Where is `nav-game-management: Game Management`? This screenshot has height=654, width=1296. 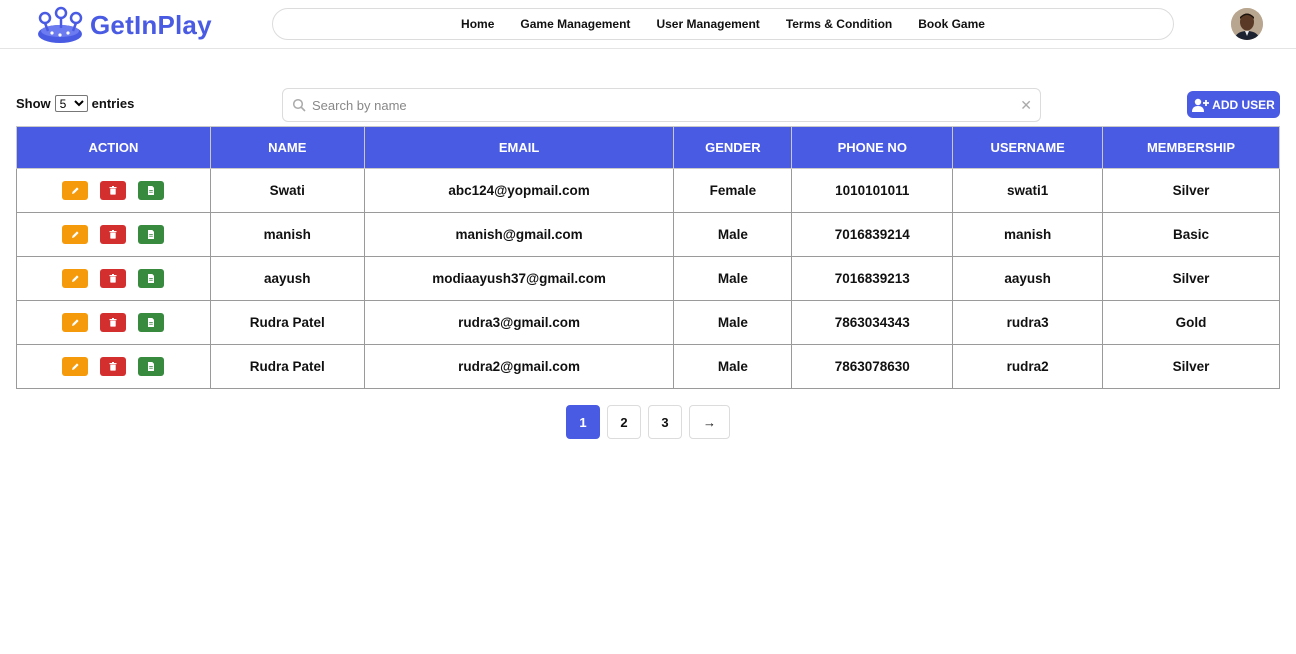
nav-game-management: Game Management is located at coordinates (575, 24).